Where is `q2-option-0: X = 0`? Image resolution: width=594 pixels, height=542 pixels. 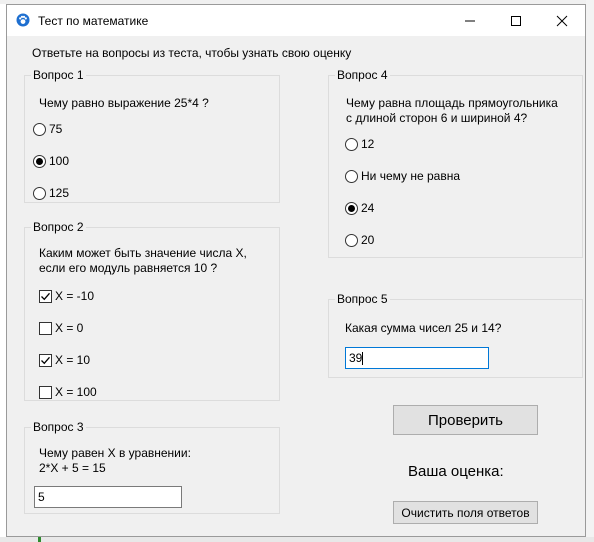
q2-option-0: X = 0 is located at coordinates (61, 328).